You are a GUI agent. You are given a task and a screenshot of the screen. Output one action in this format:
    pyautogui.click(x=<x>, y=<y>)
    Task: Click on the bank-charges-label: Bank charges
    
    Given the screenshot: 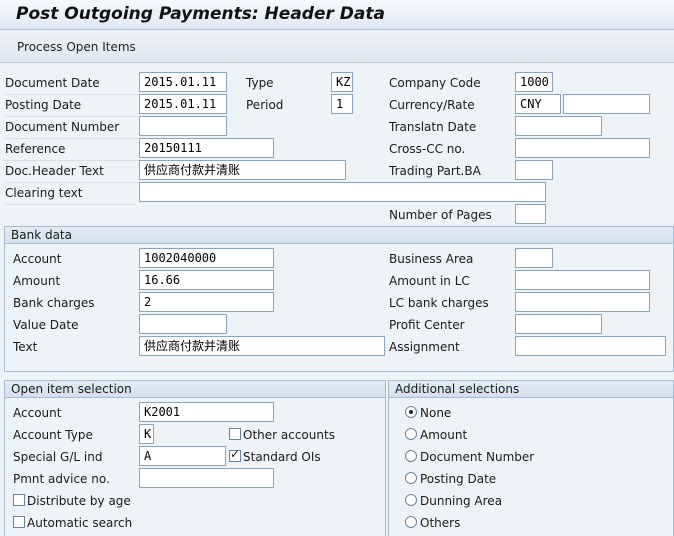 What is the action you would take?
    pyautogui.click(x=54, y=303)
    